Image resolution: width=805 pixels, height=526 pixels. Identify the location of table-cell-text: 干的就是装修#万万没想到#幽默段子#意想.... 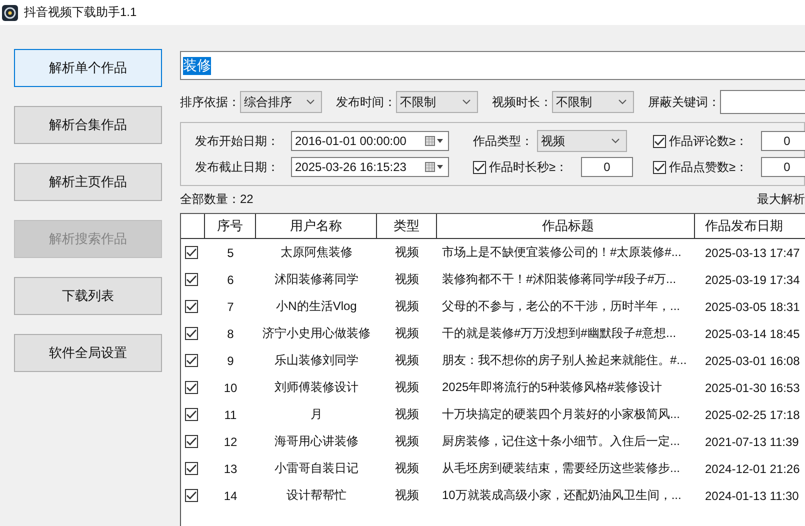
(559, 333).